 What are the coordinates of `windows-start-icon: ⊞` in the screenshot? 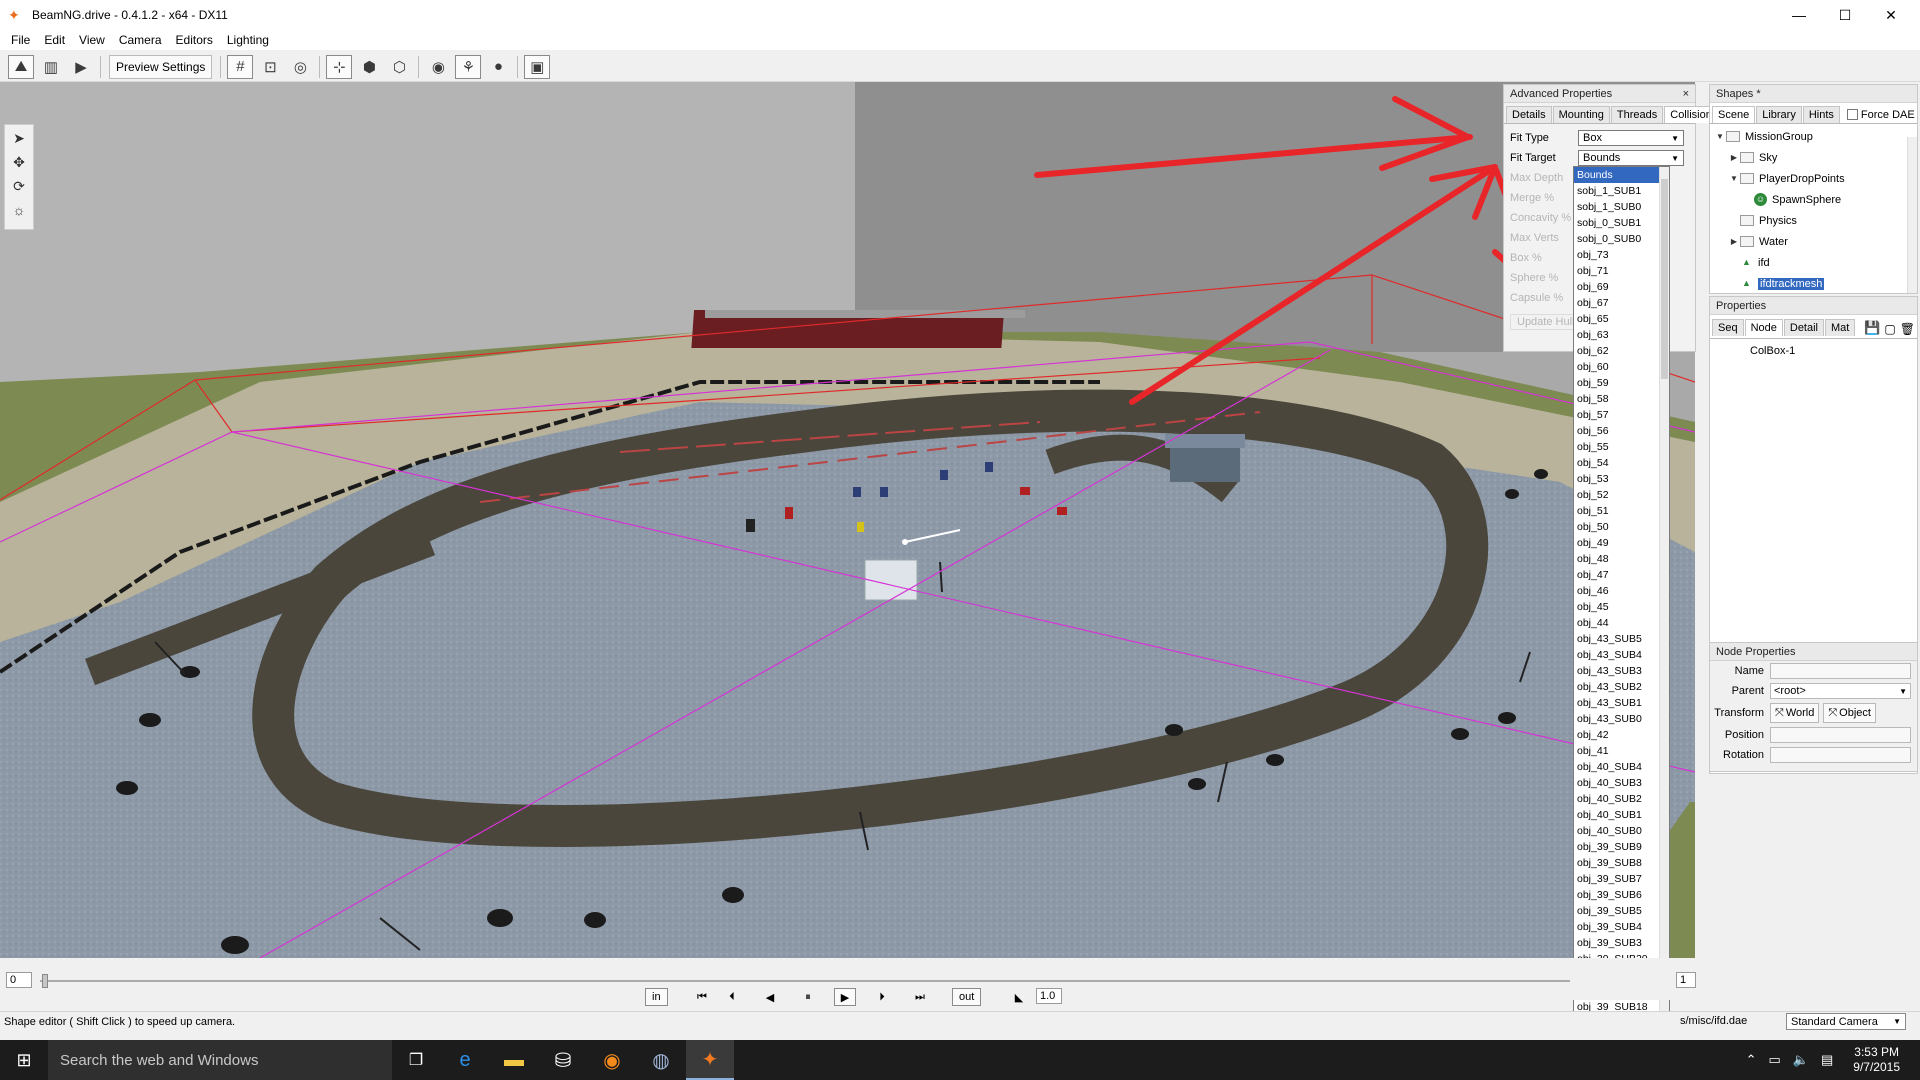 It's located at (24, 1060).